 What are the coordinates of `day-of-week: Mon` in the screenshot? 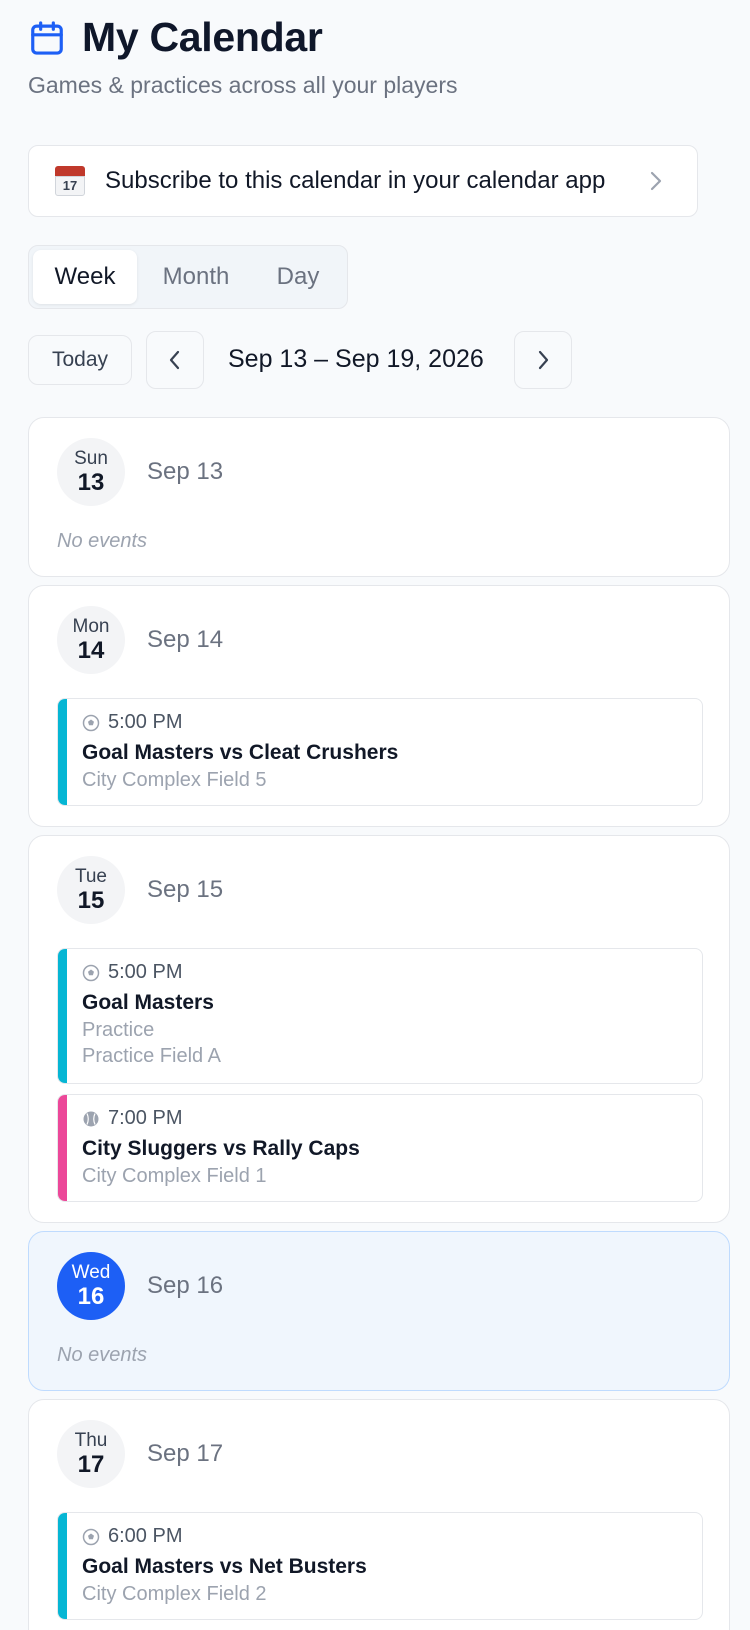 It's located at (91, 626).